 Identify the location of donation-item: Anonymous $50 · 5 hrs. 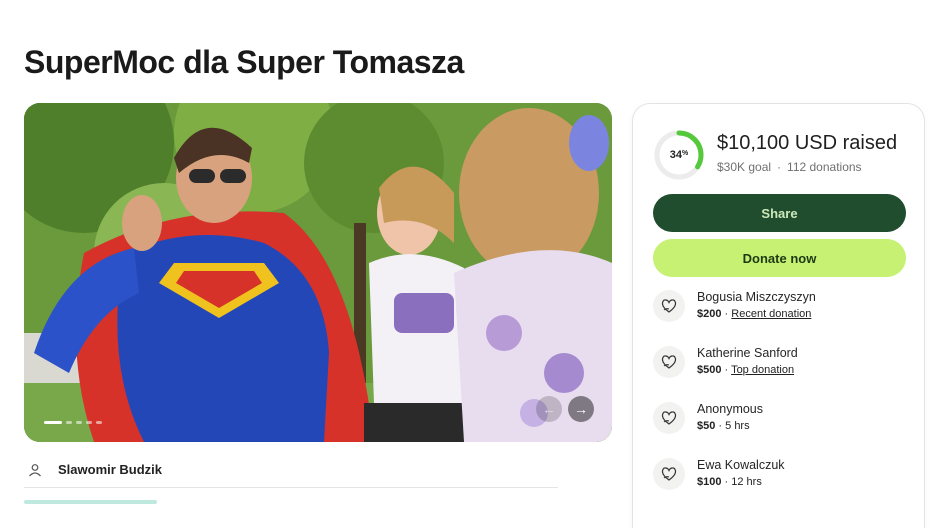
(783, 421).